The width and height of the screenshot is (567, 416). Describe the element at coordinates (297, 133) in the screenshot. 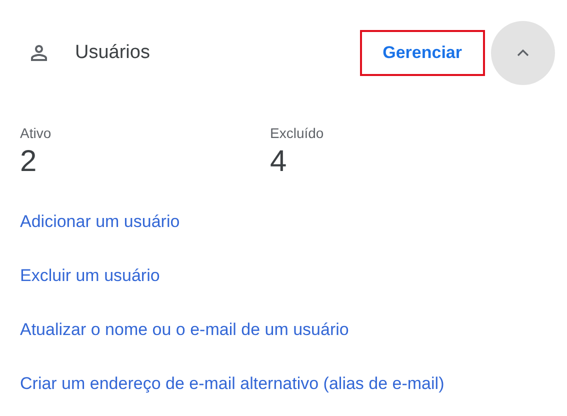

I see `stat-label: Excluído` at that location.